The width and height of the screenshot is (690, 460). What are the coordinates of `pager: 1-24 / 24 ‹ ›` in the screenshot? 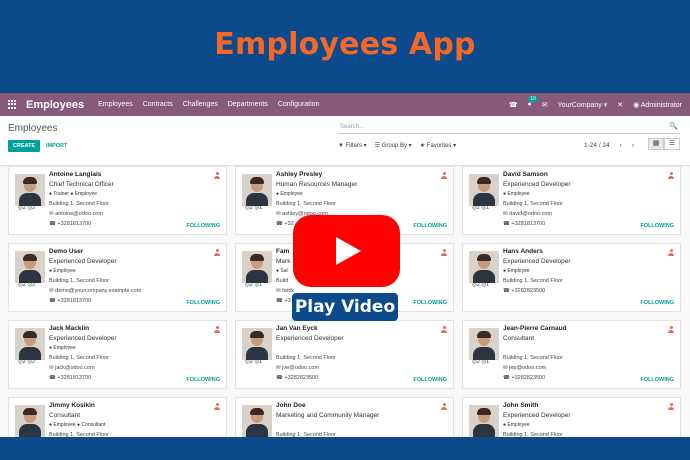 It's located at (609, 145).